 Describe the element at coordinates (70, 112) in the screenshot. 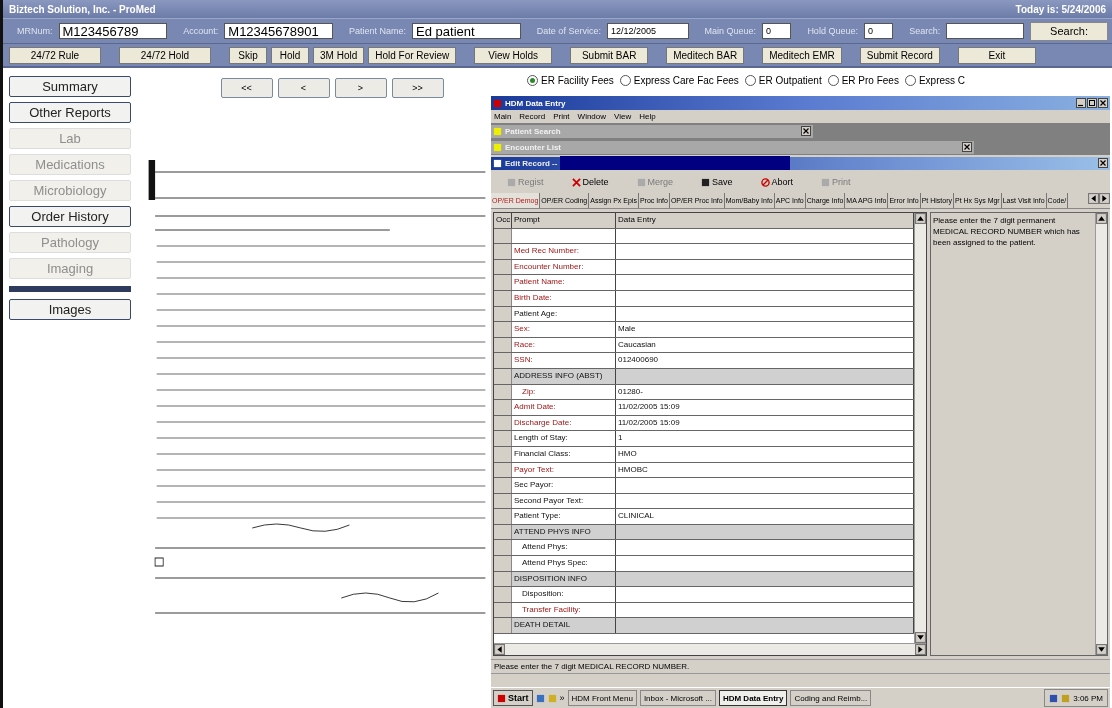

I see `sidebar-button: Other Reports` at that location.